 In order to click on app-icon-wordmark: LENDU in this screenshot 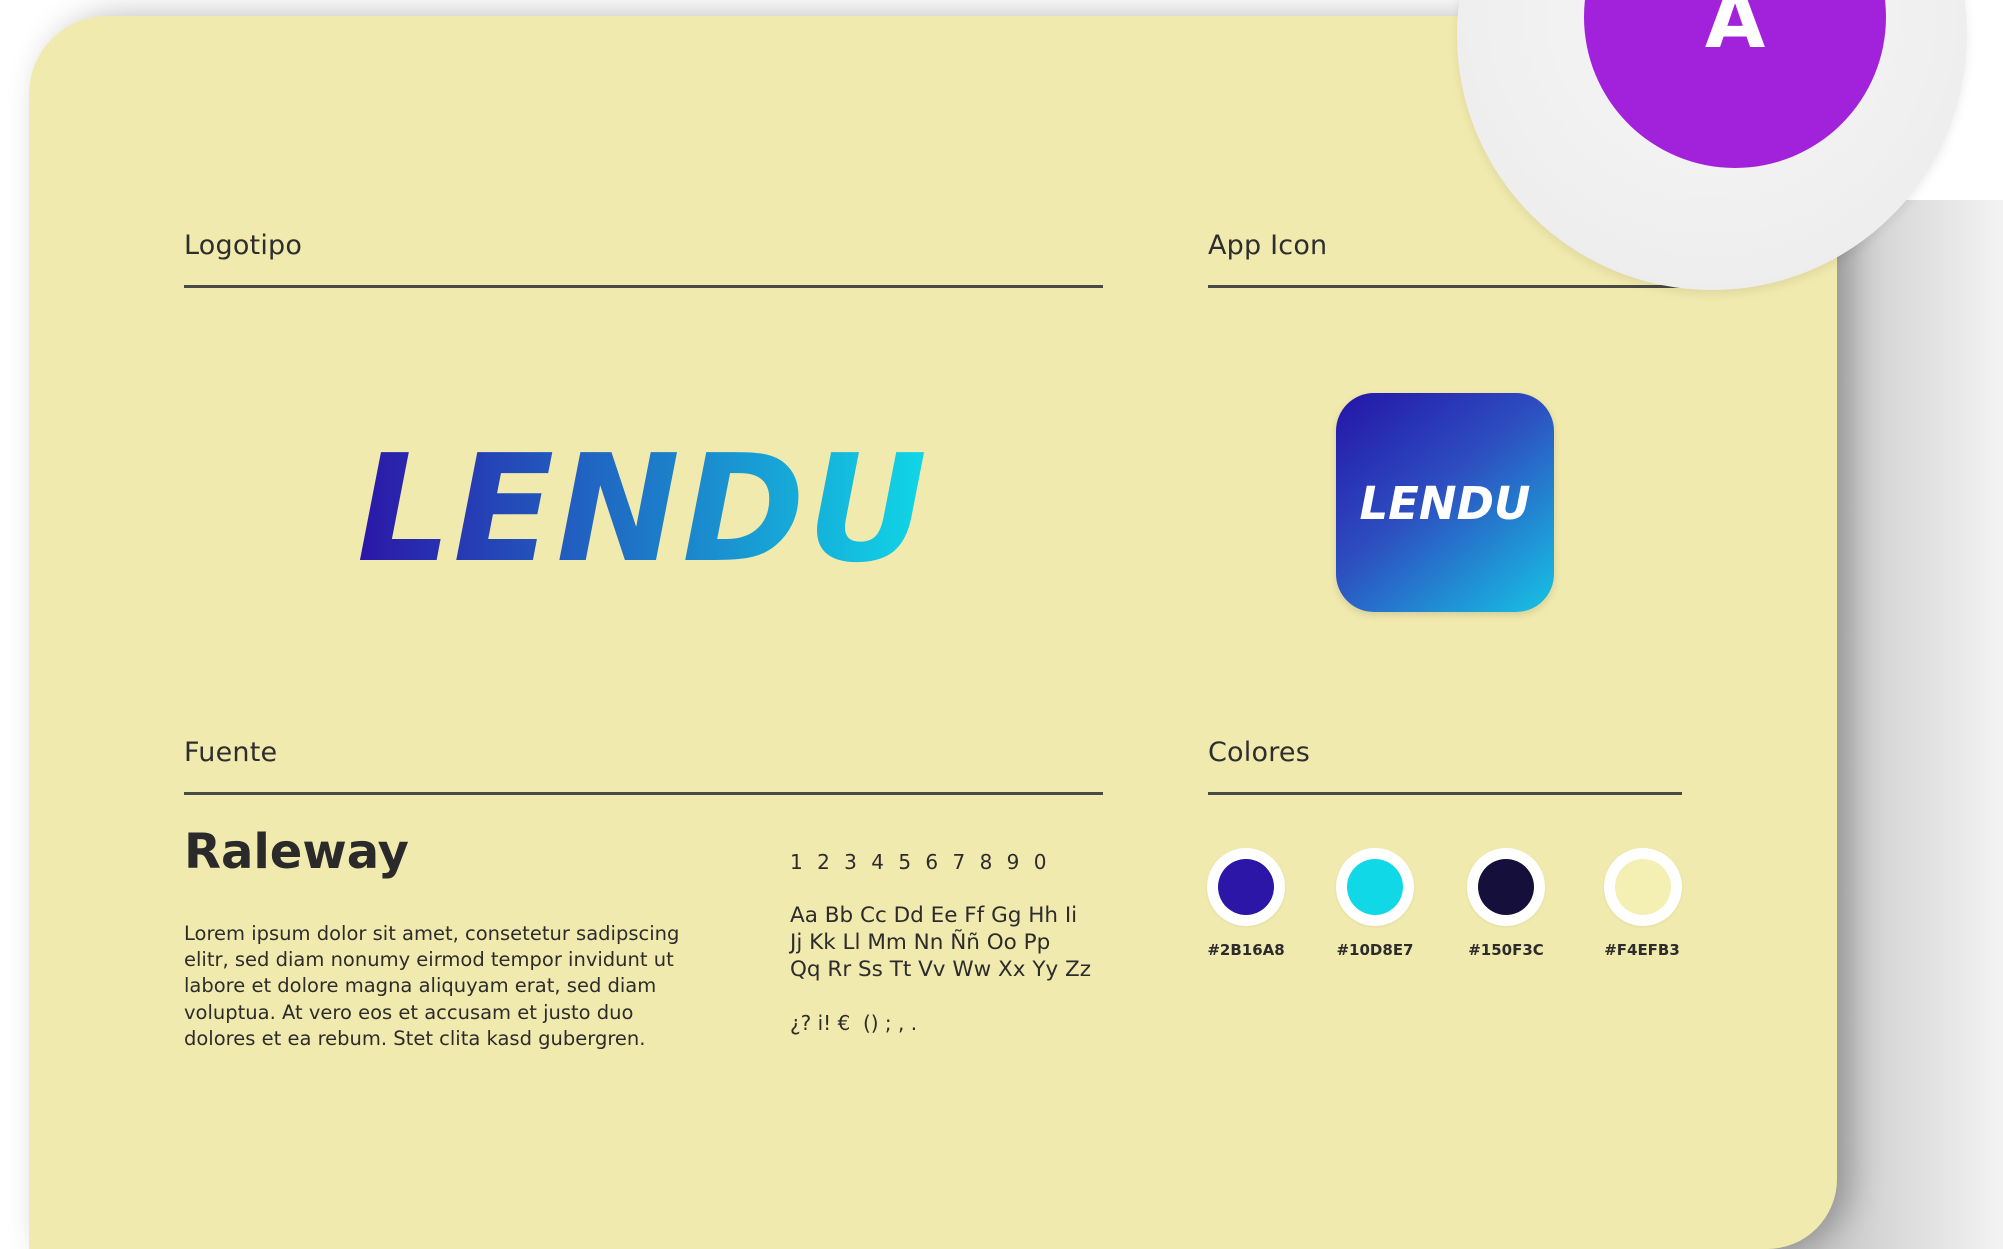, I will do `click(1445, 503)`.